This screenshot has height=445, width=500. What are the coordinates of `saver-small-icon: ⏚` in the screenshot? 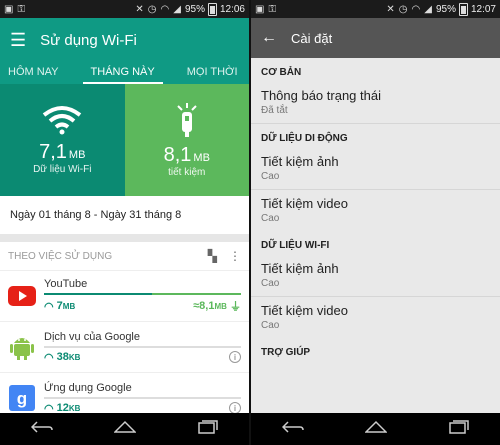 It's located at (233, 307).